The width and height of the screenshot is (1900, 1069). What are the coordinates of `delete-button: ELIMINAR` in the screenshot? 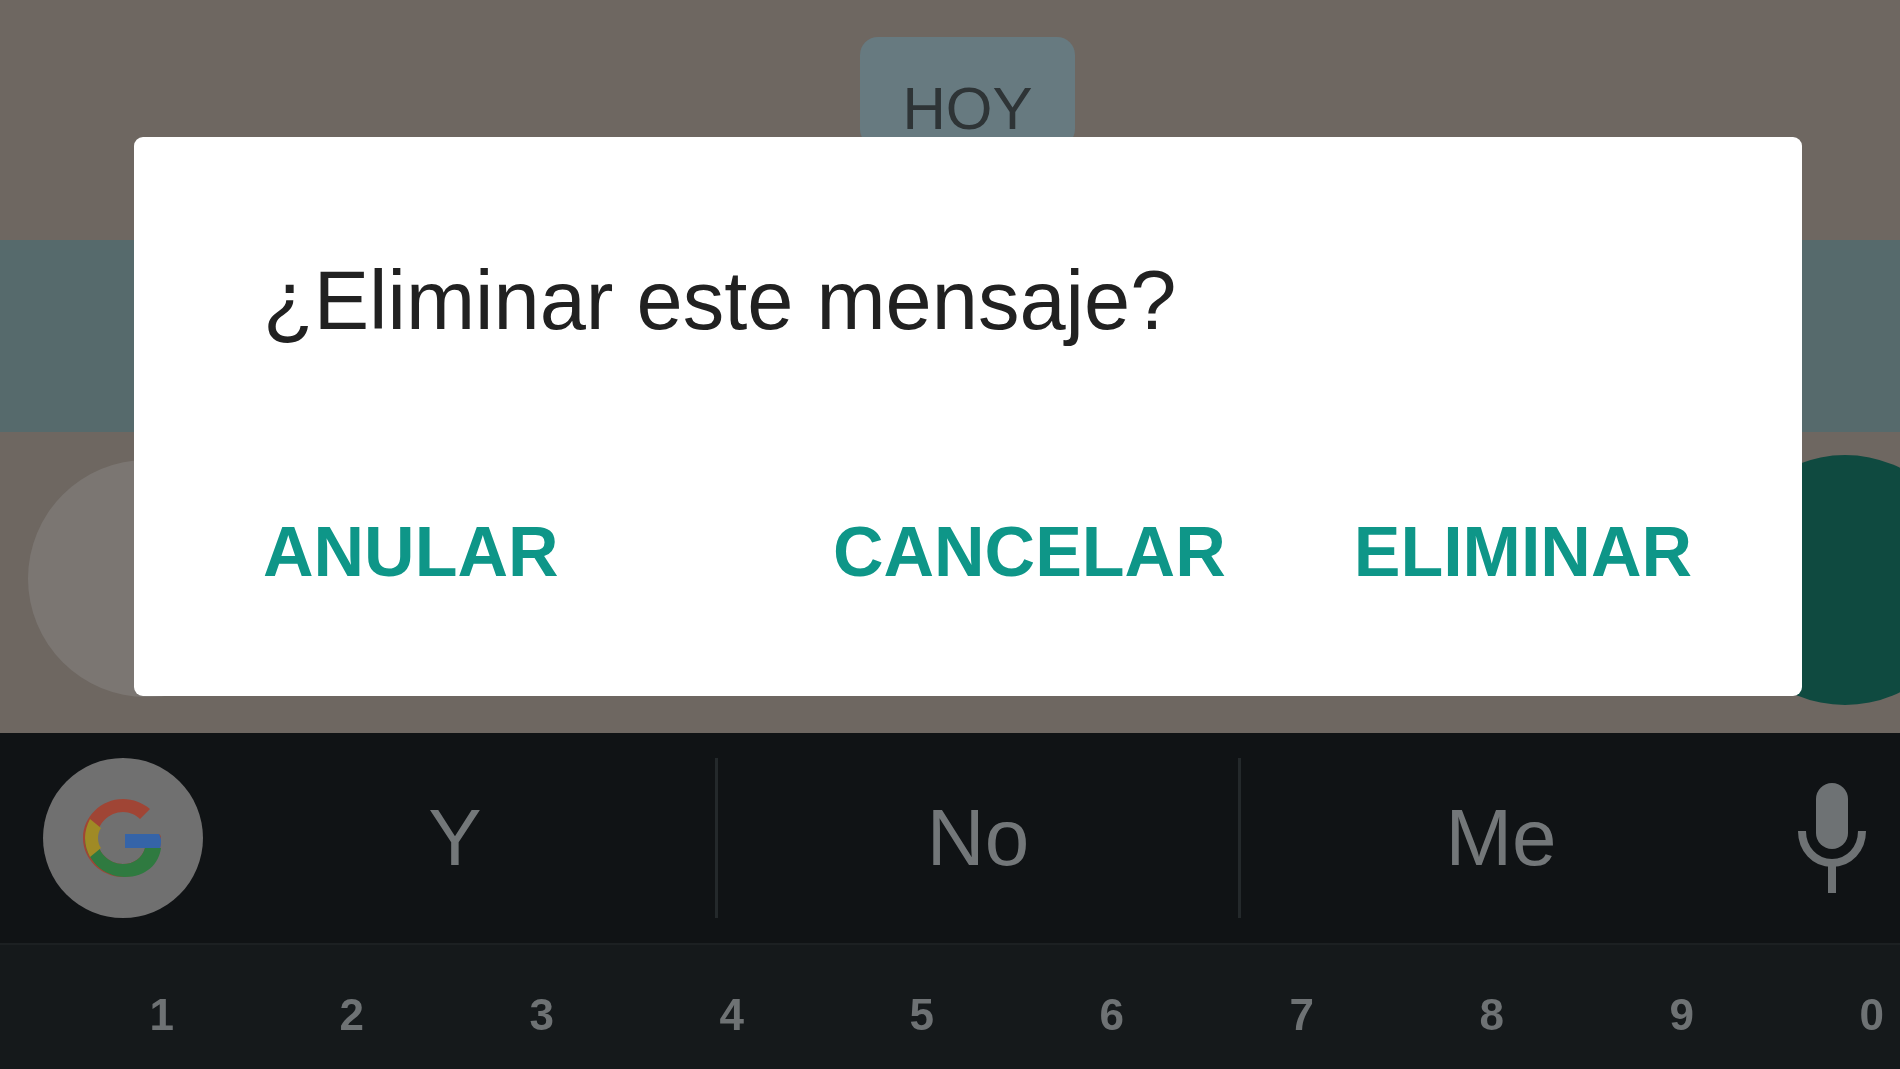 It's located at (1522, 553).